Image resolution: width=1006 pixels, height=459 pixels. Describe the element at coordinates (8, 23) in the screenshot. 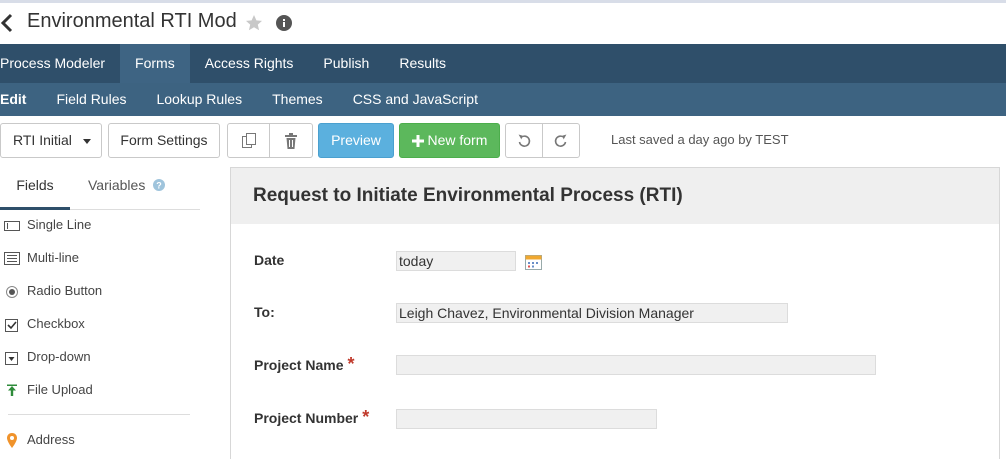

I see `chevron-left-icon` at that location.